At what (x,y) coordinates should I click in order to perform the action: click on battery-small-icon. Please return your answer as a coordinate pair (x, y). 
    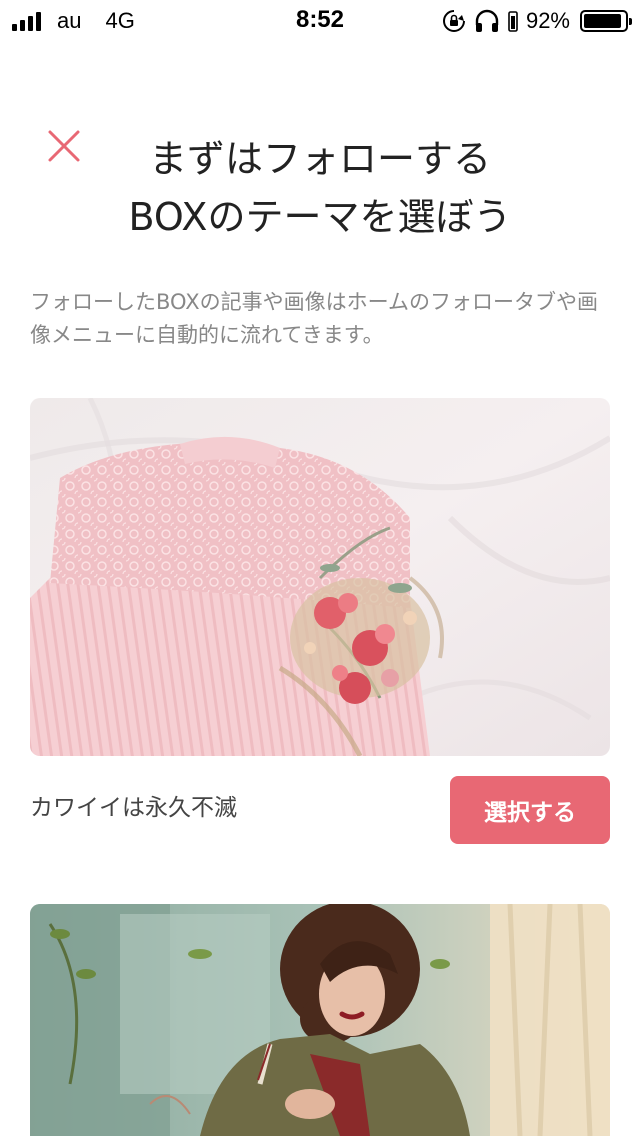
    Looking at the image, I should click on (513, 21).